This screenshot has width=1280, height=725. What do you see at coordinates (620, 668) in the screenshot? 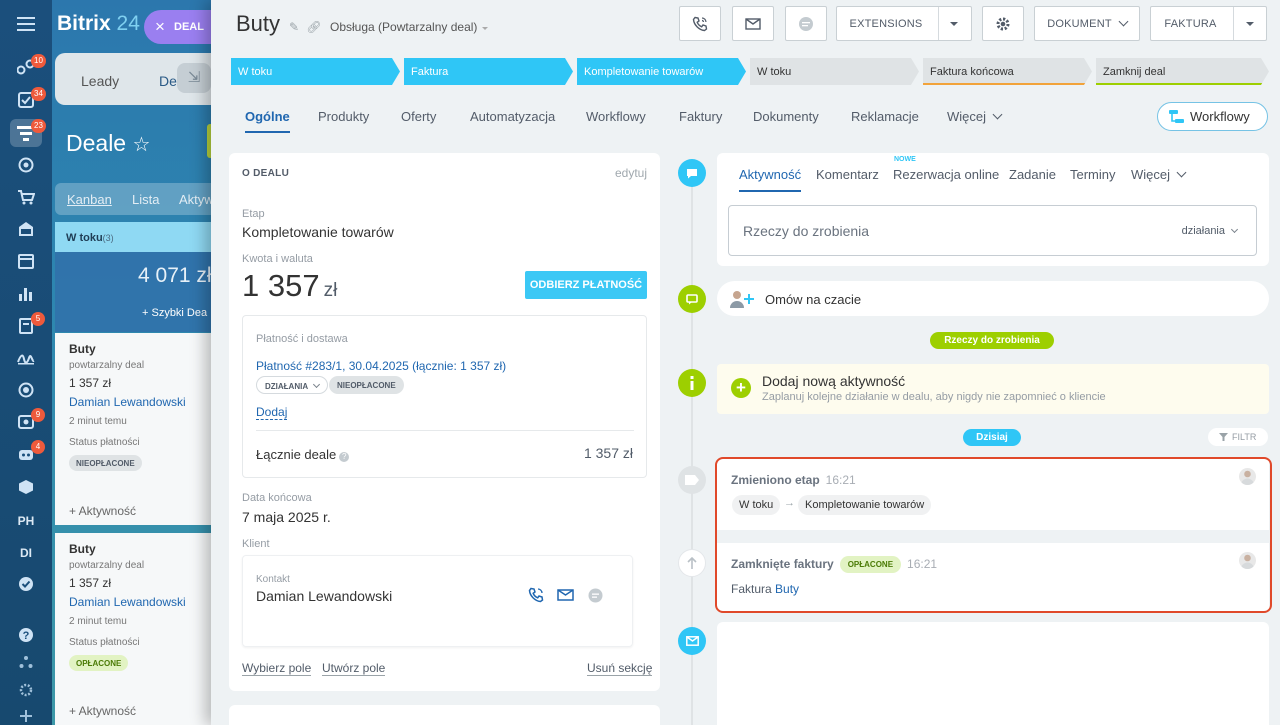
I see `delete-section-link: Usuń sekcję` at bounding box center [620, 668].